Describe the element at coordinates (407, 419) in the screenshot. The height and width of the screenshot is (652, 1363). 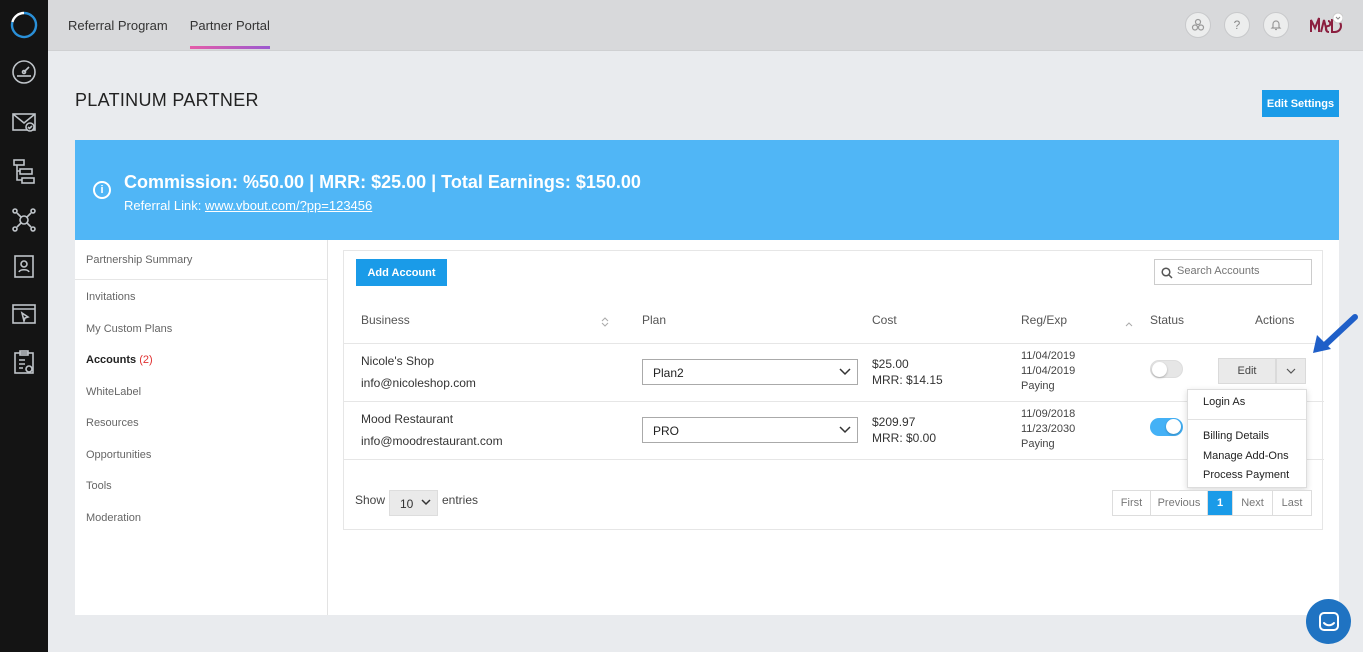
I see `business-name: Mood Restaurant` at that location.